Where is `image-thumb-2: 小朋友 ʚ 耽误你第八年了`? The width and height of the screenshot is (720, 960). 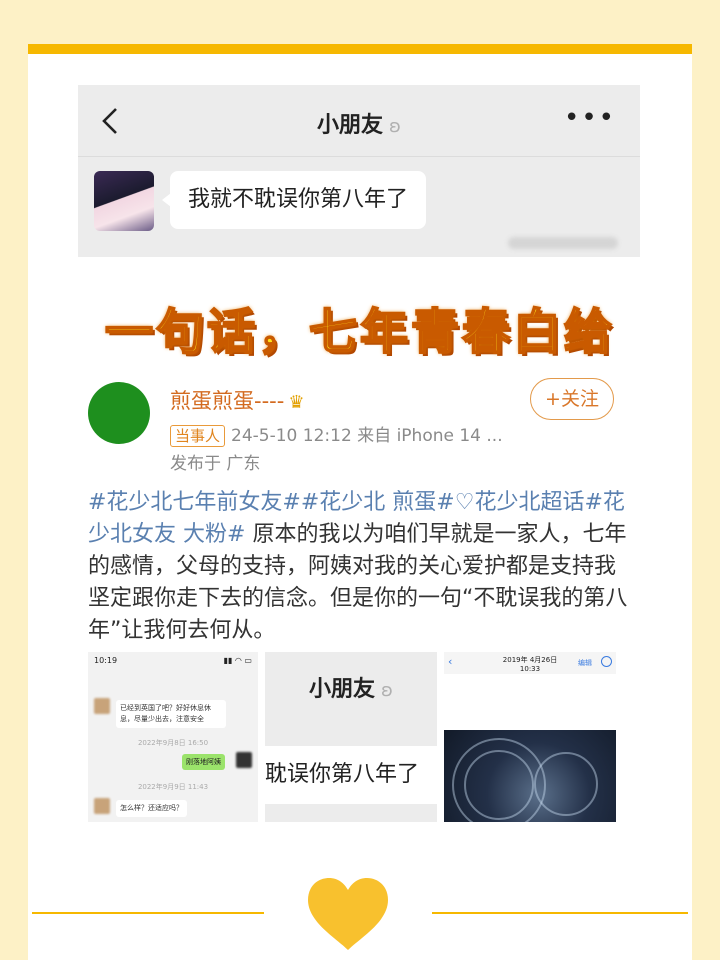
image-thumb-2: 小朋友 ʚ 耽误你第八年了 is located at coordinates (351, 737).